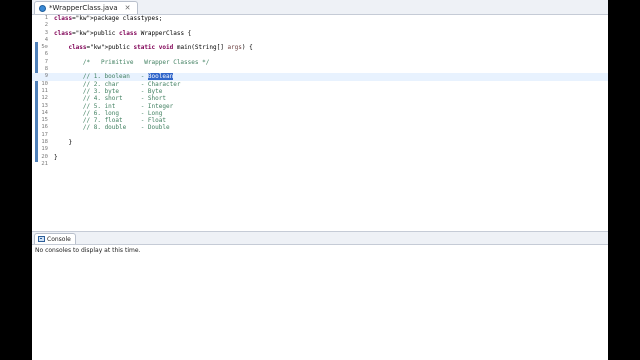  Describe the element at coordinates (320, 149) in the screenshot. I see `code-line: 19` at that location.